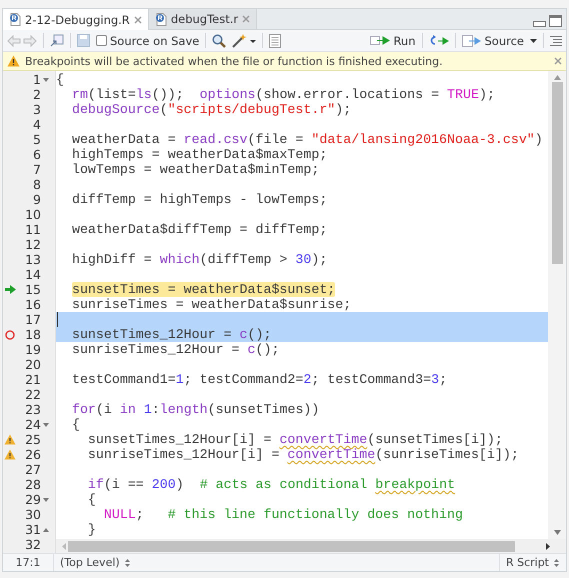 This screenshot has width=569, height=578. I want to click on line-number: 32, so click(32, 544).